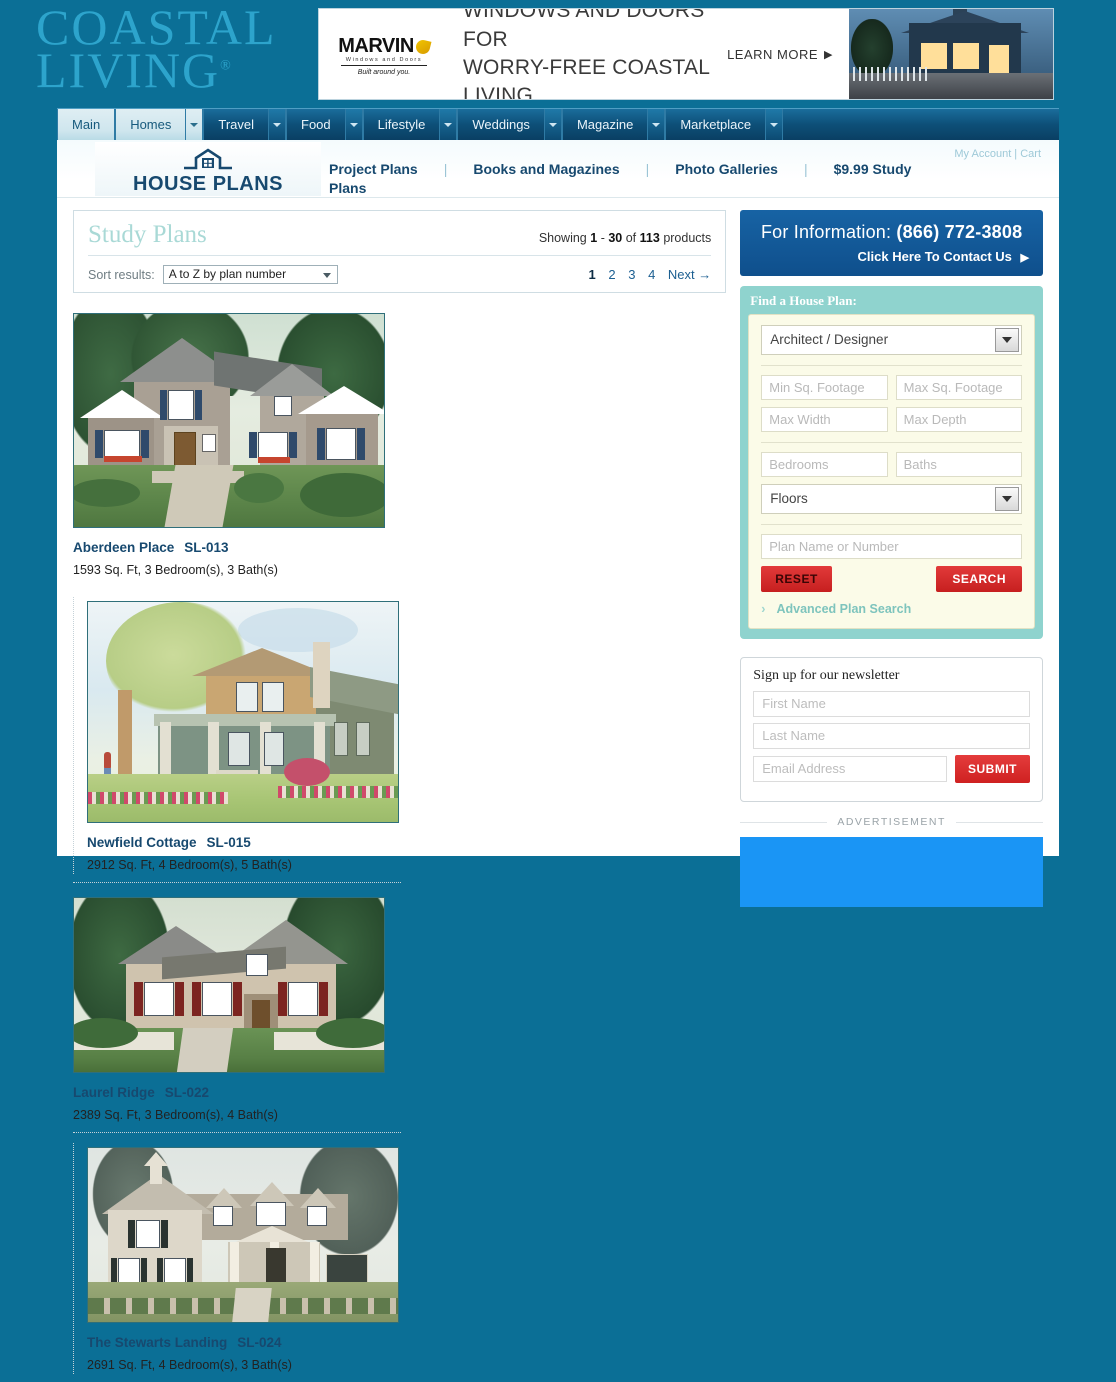 The image size is (1116, 1382). I want to click on subnav-item-books-and-magazines: Books and Magazines, so click(546, 169).